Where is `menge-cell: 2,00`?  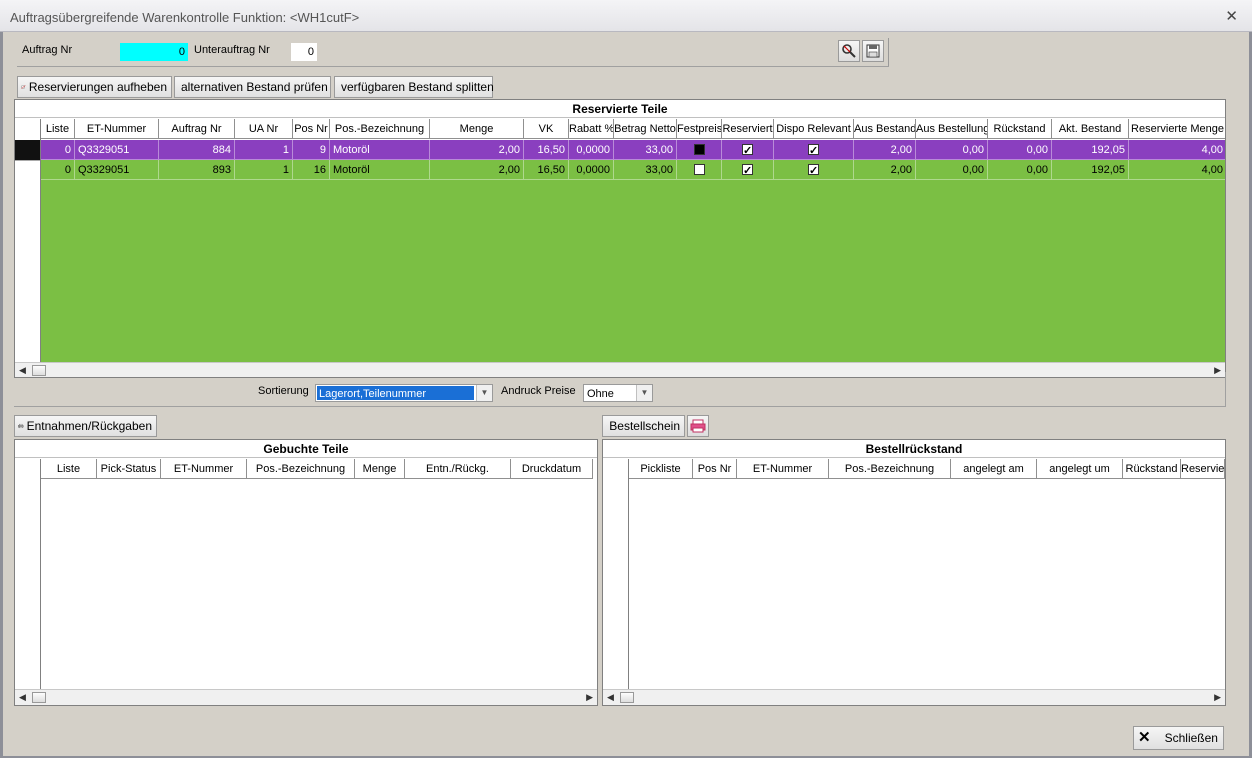
menge-cell: 2,00 is located at coordinates (477, 170).